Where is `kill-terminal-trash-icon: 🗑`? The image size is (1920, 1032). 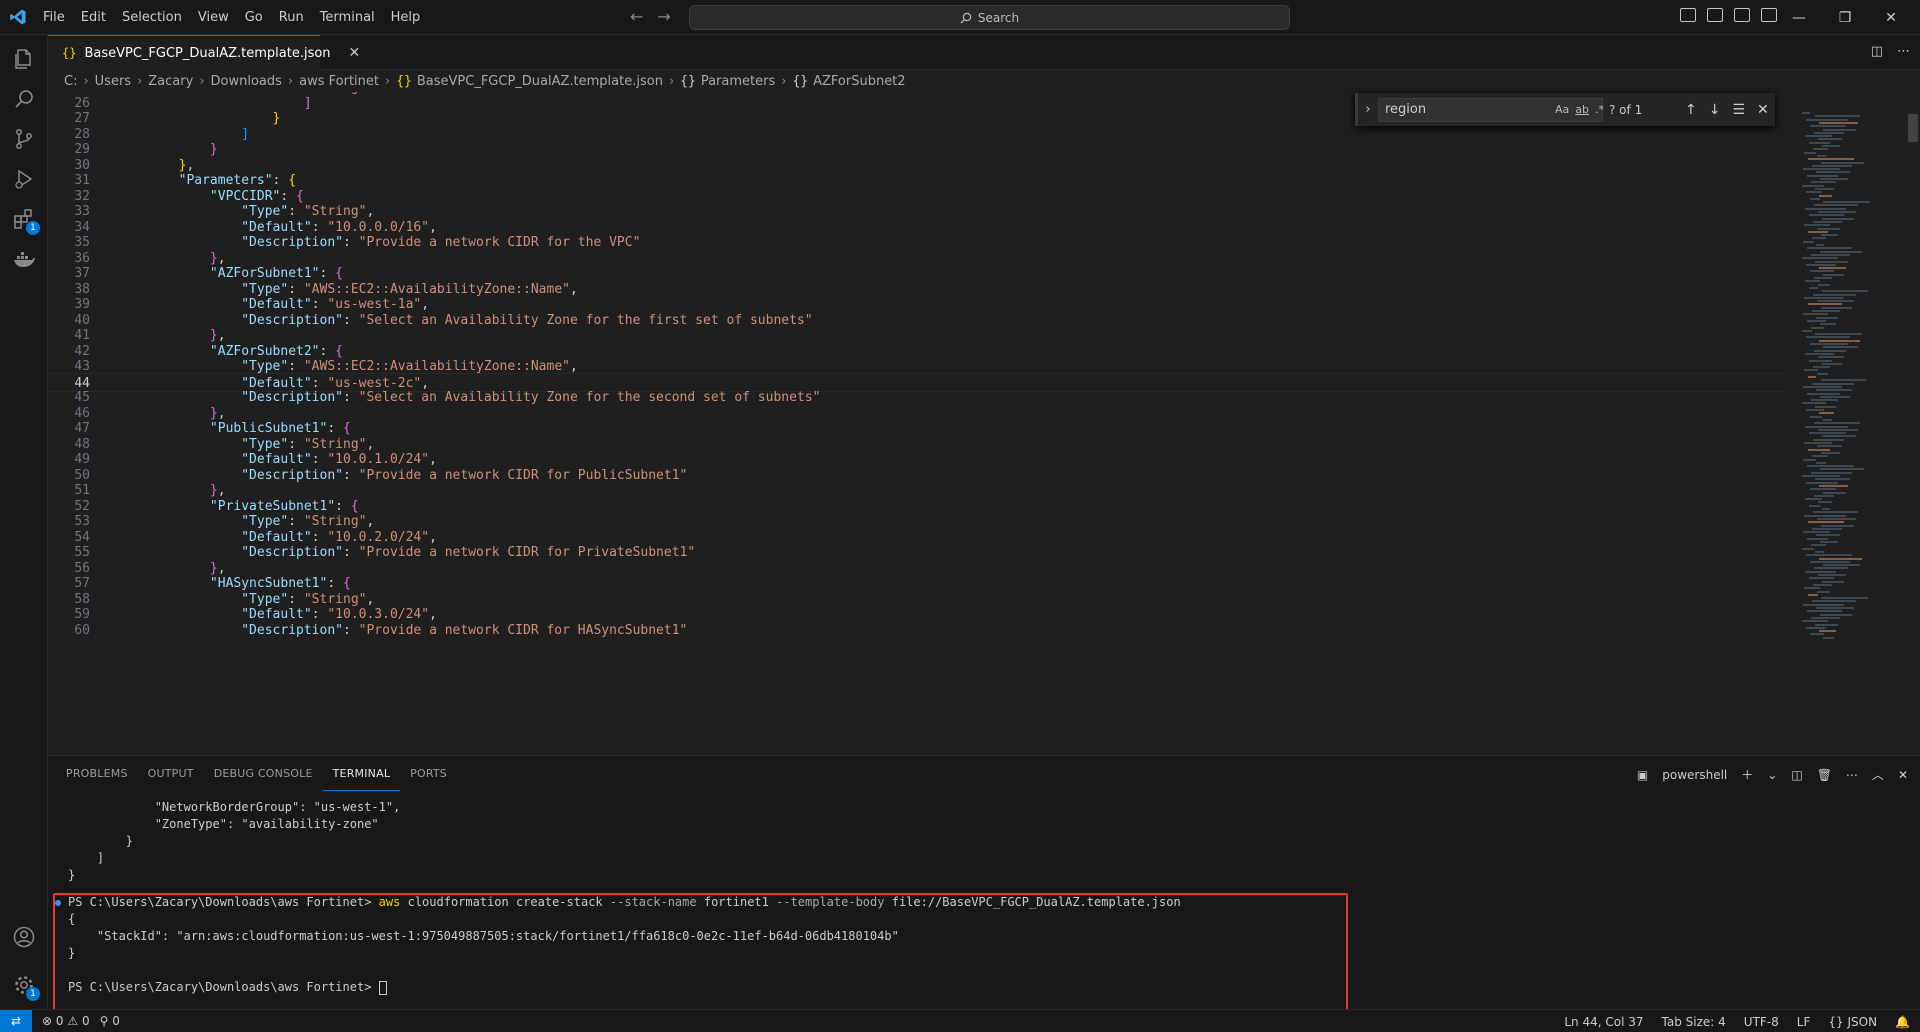
kill-terminal-trash-icon: 🗑 is located at coordinates (1824, 775).